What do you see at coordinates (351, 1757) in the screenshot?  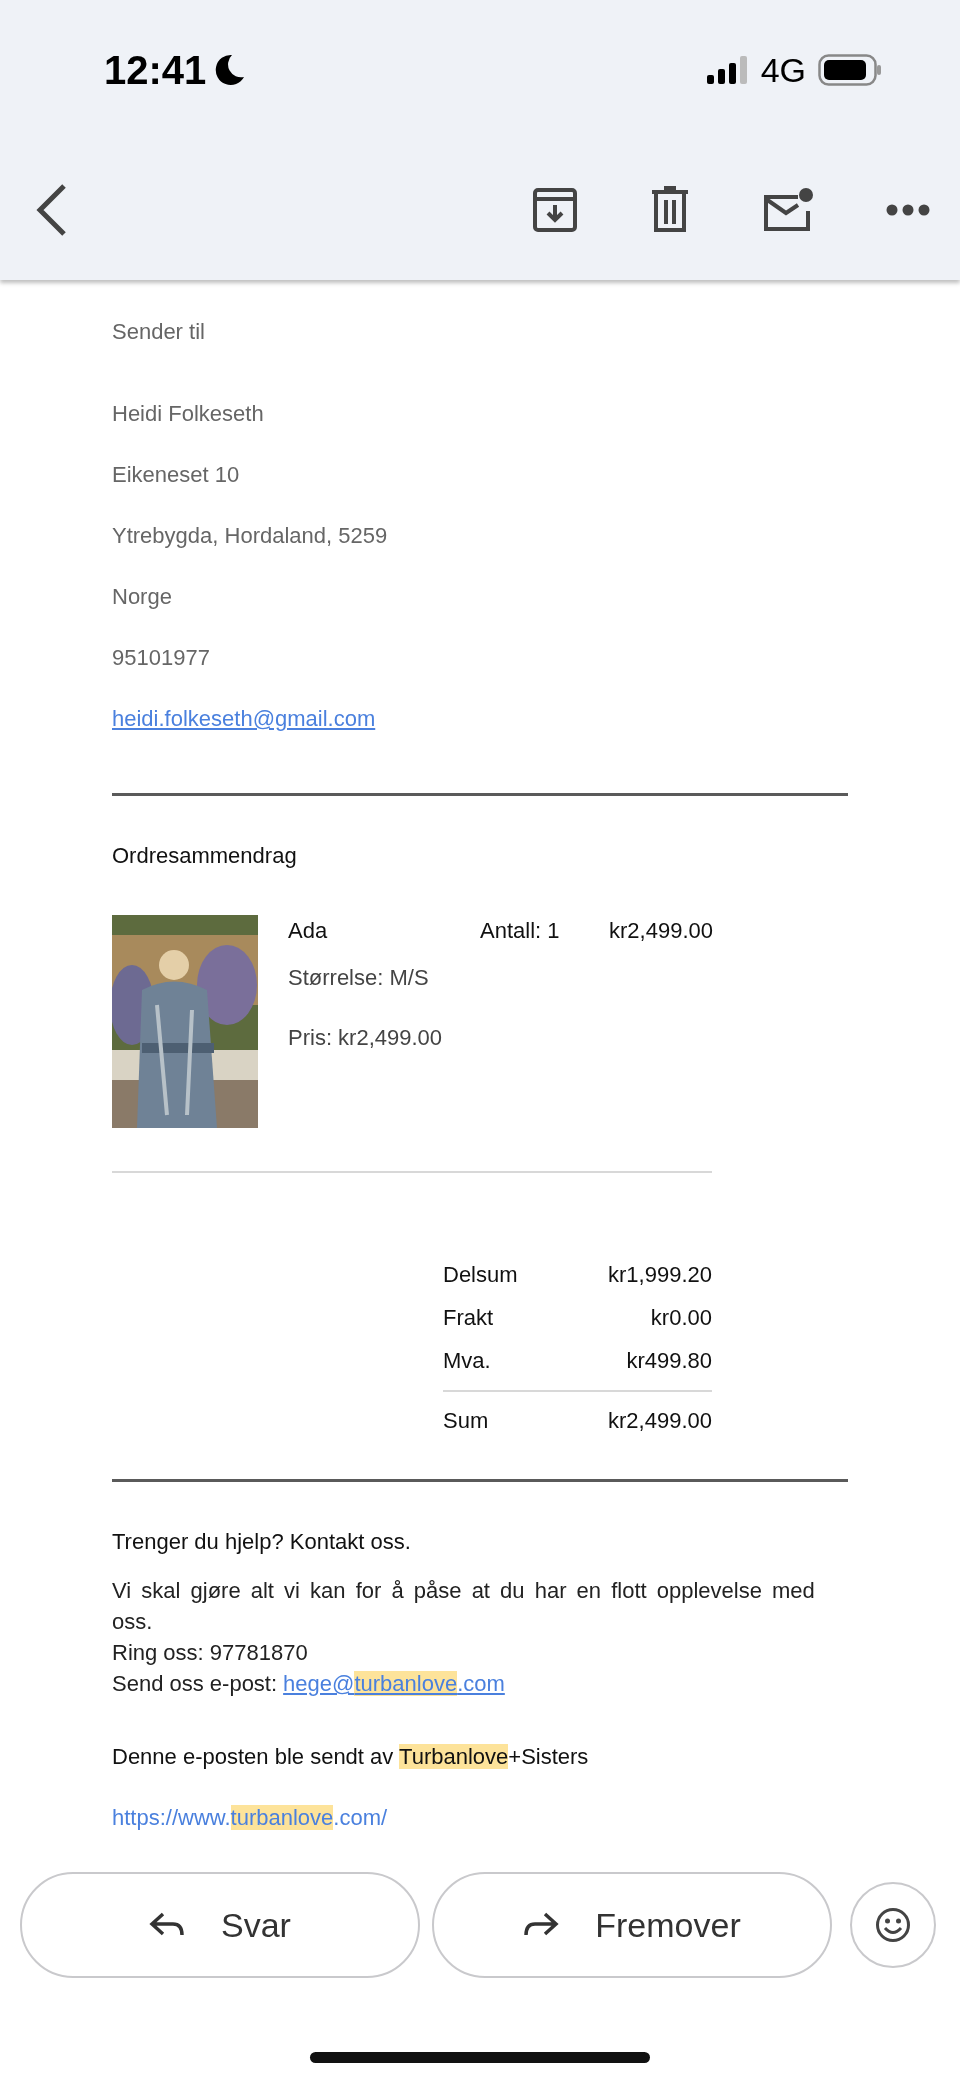 I see `sender-text: Denne e-posten ble sendt av Turbanlove+Sisters` at bounding box center [351, 1757].